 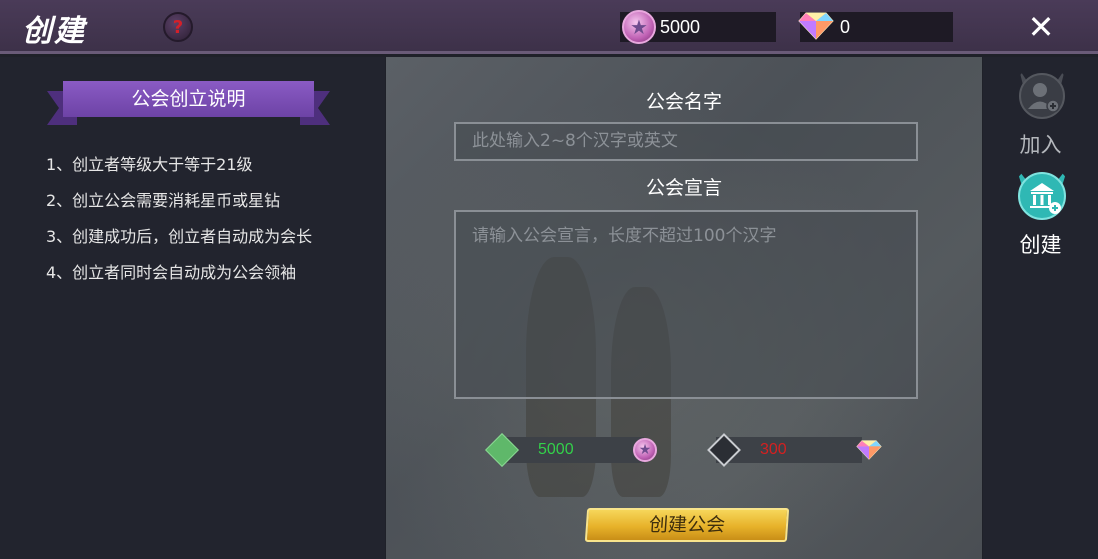 I want to click on guild-declaration-placeholder: 请输入公会宣言，长度不超过100个汉字, so click(x=624, y=236).